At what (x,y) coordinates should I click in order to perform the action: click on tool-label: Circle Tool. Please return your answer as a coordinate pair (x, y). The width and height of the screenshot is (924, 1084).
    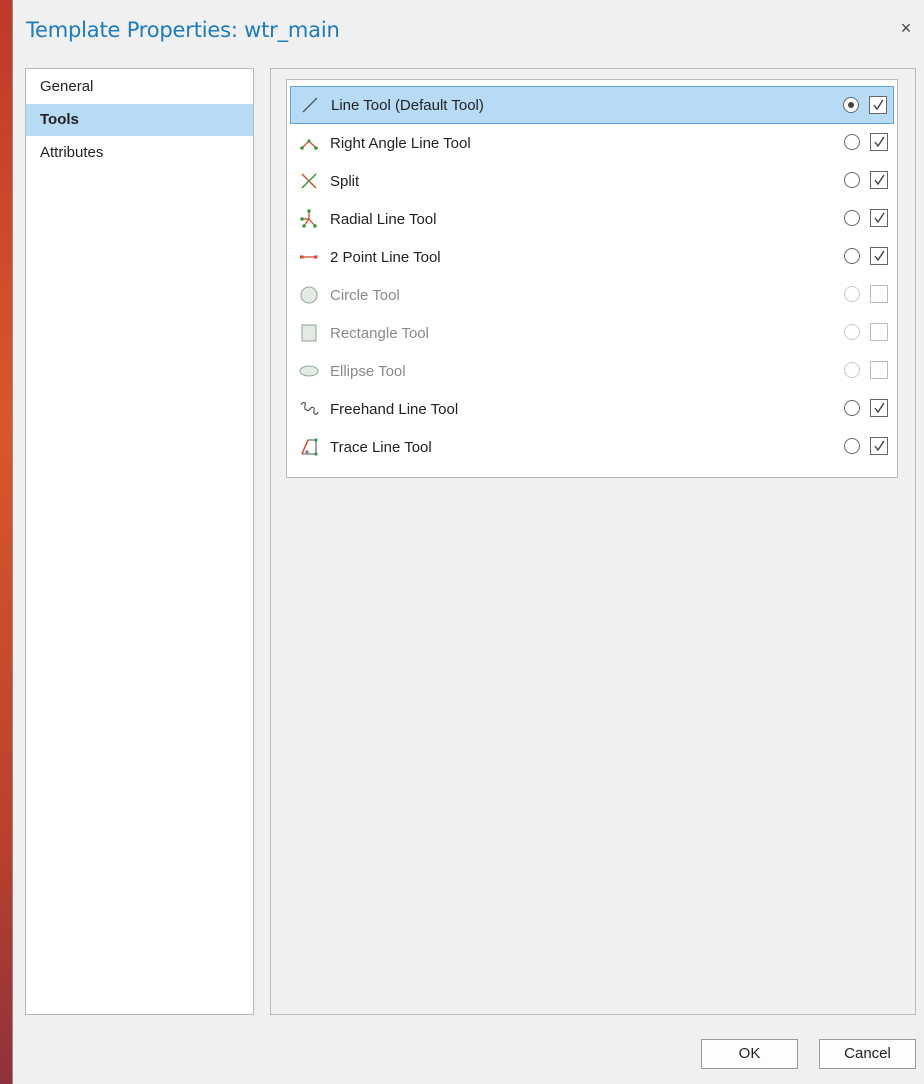
    Looking at the image, I should click on (365, 295).